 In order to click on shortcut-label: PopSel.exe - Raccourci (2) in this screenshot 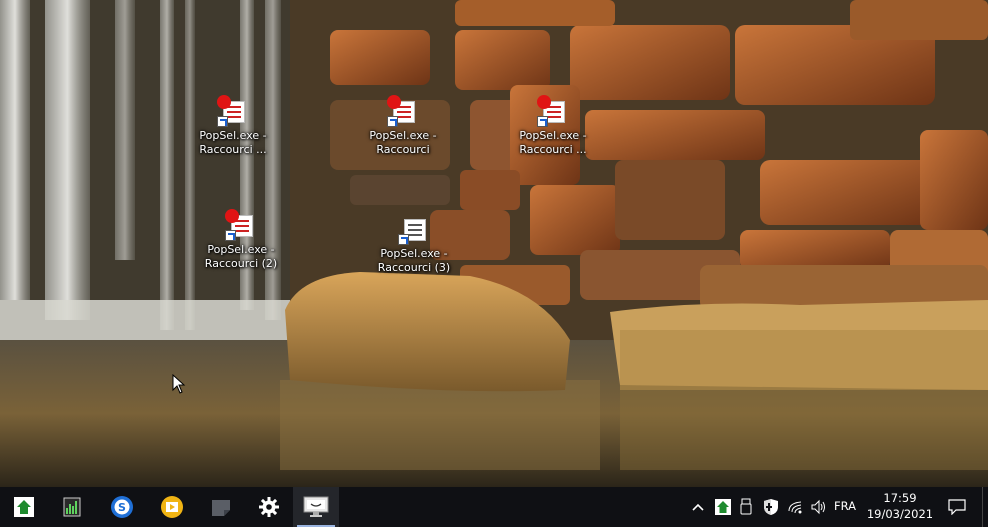, I will do `click(241, 256)`.